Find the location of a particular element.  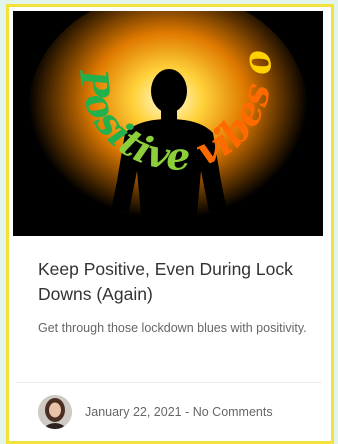

post-meta: January 22, 2021 - No Comments is located at coordinates (179, 412).